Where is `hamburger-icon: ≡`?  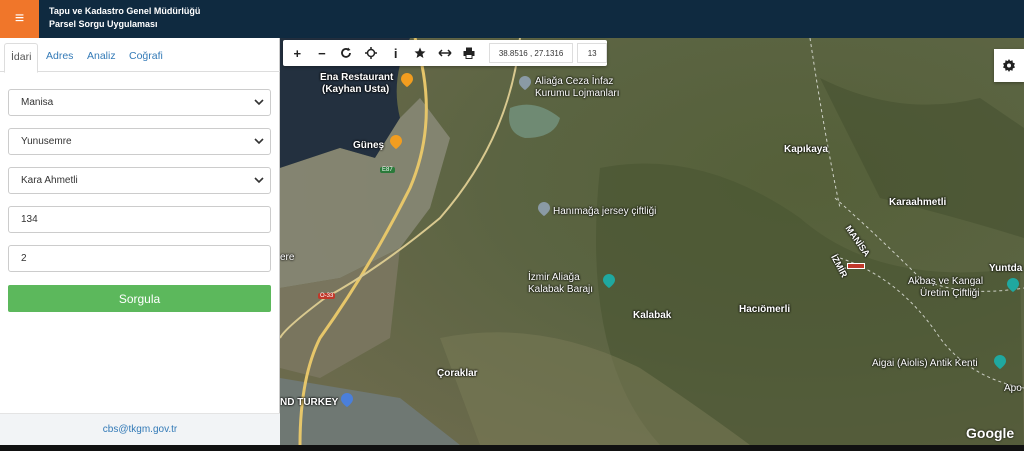
hamburger-icon: ≡ is located at coordinates (19, 18).